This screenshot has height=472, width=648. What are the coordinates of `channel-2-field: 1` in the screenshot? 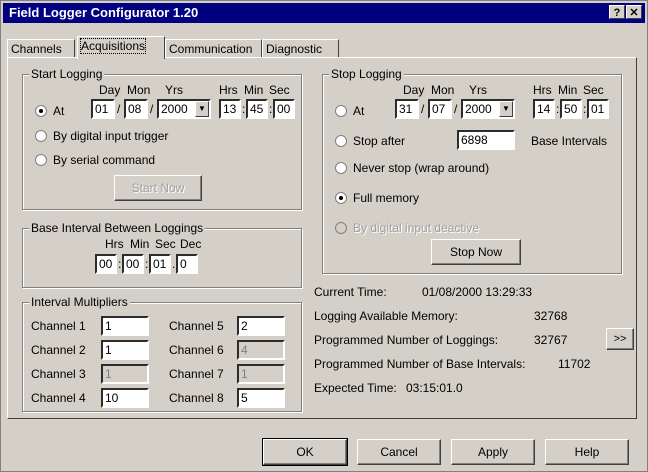 It's located at (125, 350).